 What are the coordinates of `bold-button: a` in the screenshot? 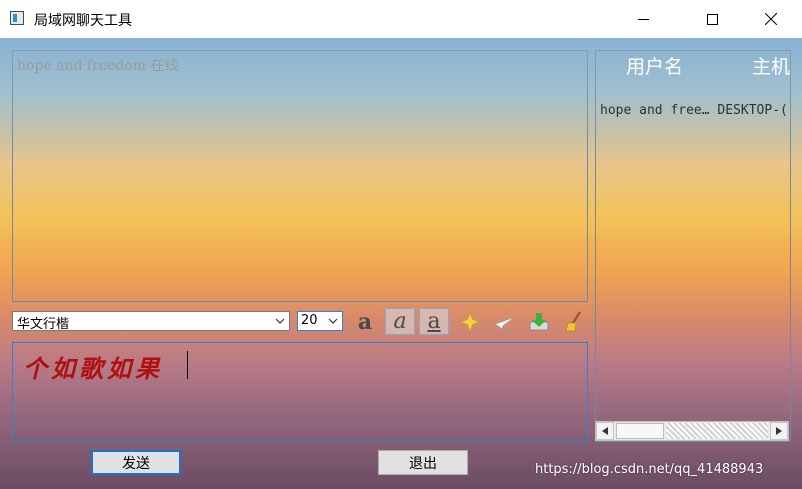 It's located at (365, 321).